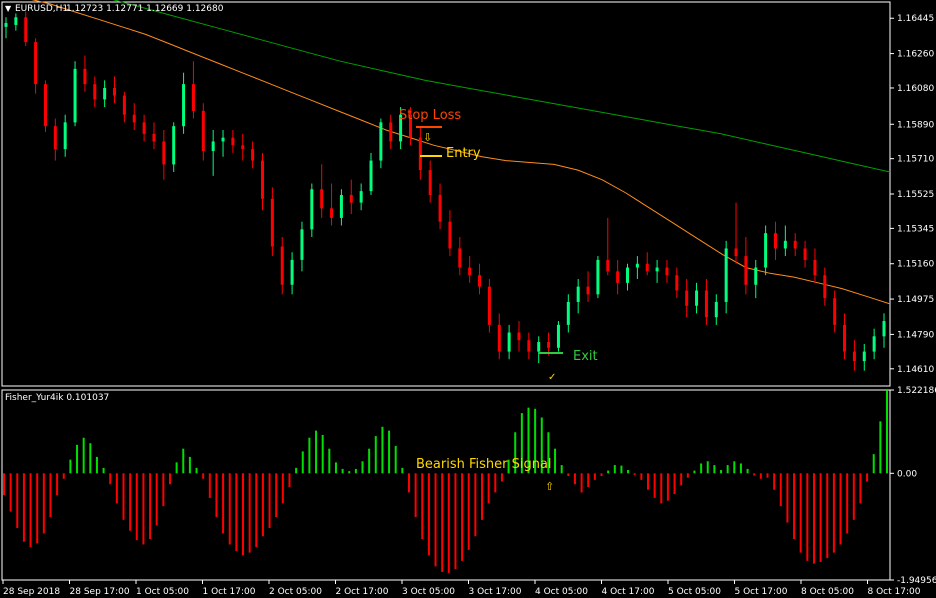  I want to click on price-tick-label: 1.15160, so click(915, 265).